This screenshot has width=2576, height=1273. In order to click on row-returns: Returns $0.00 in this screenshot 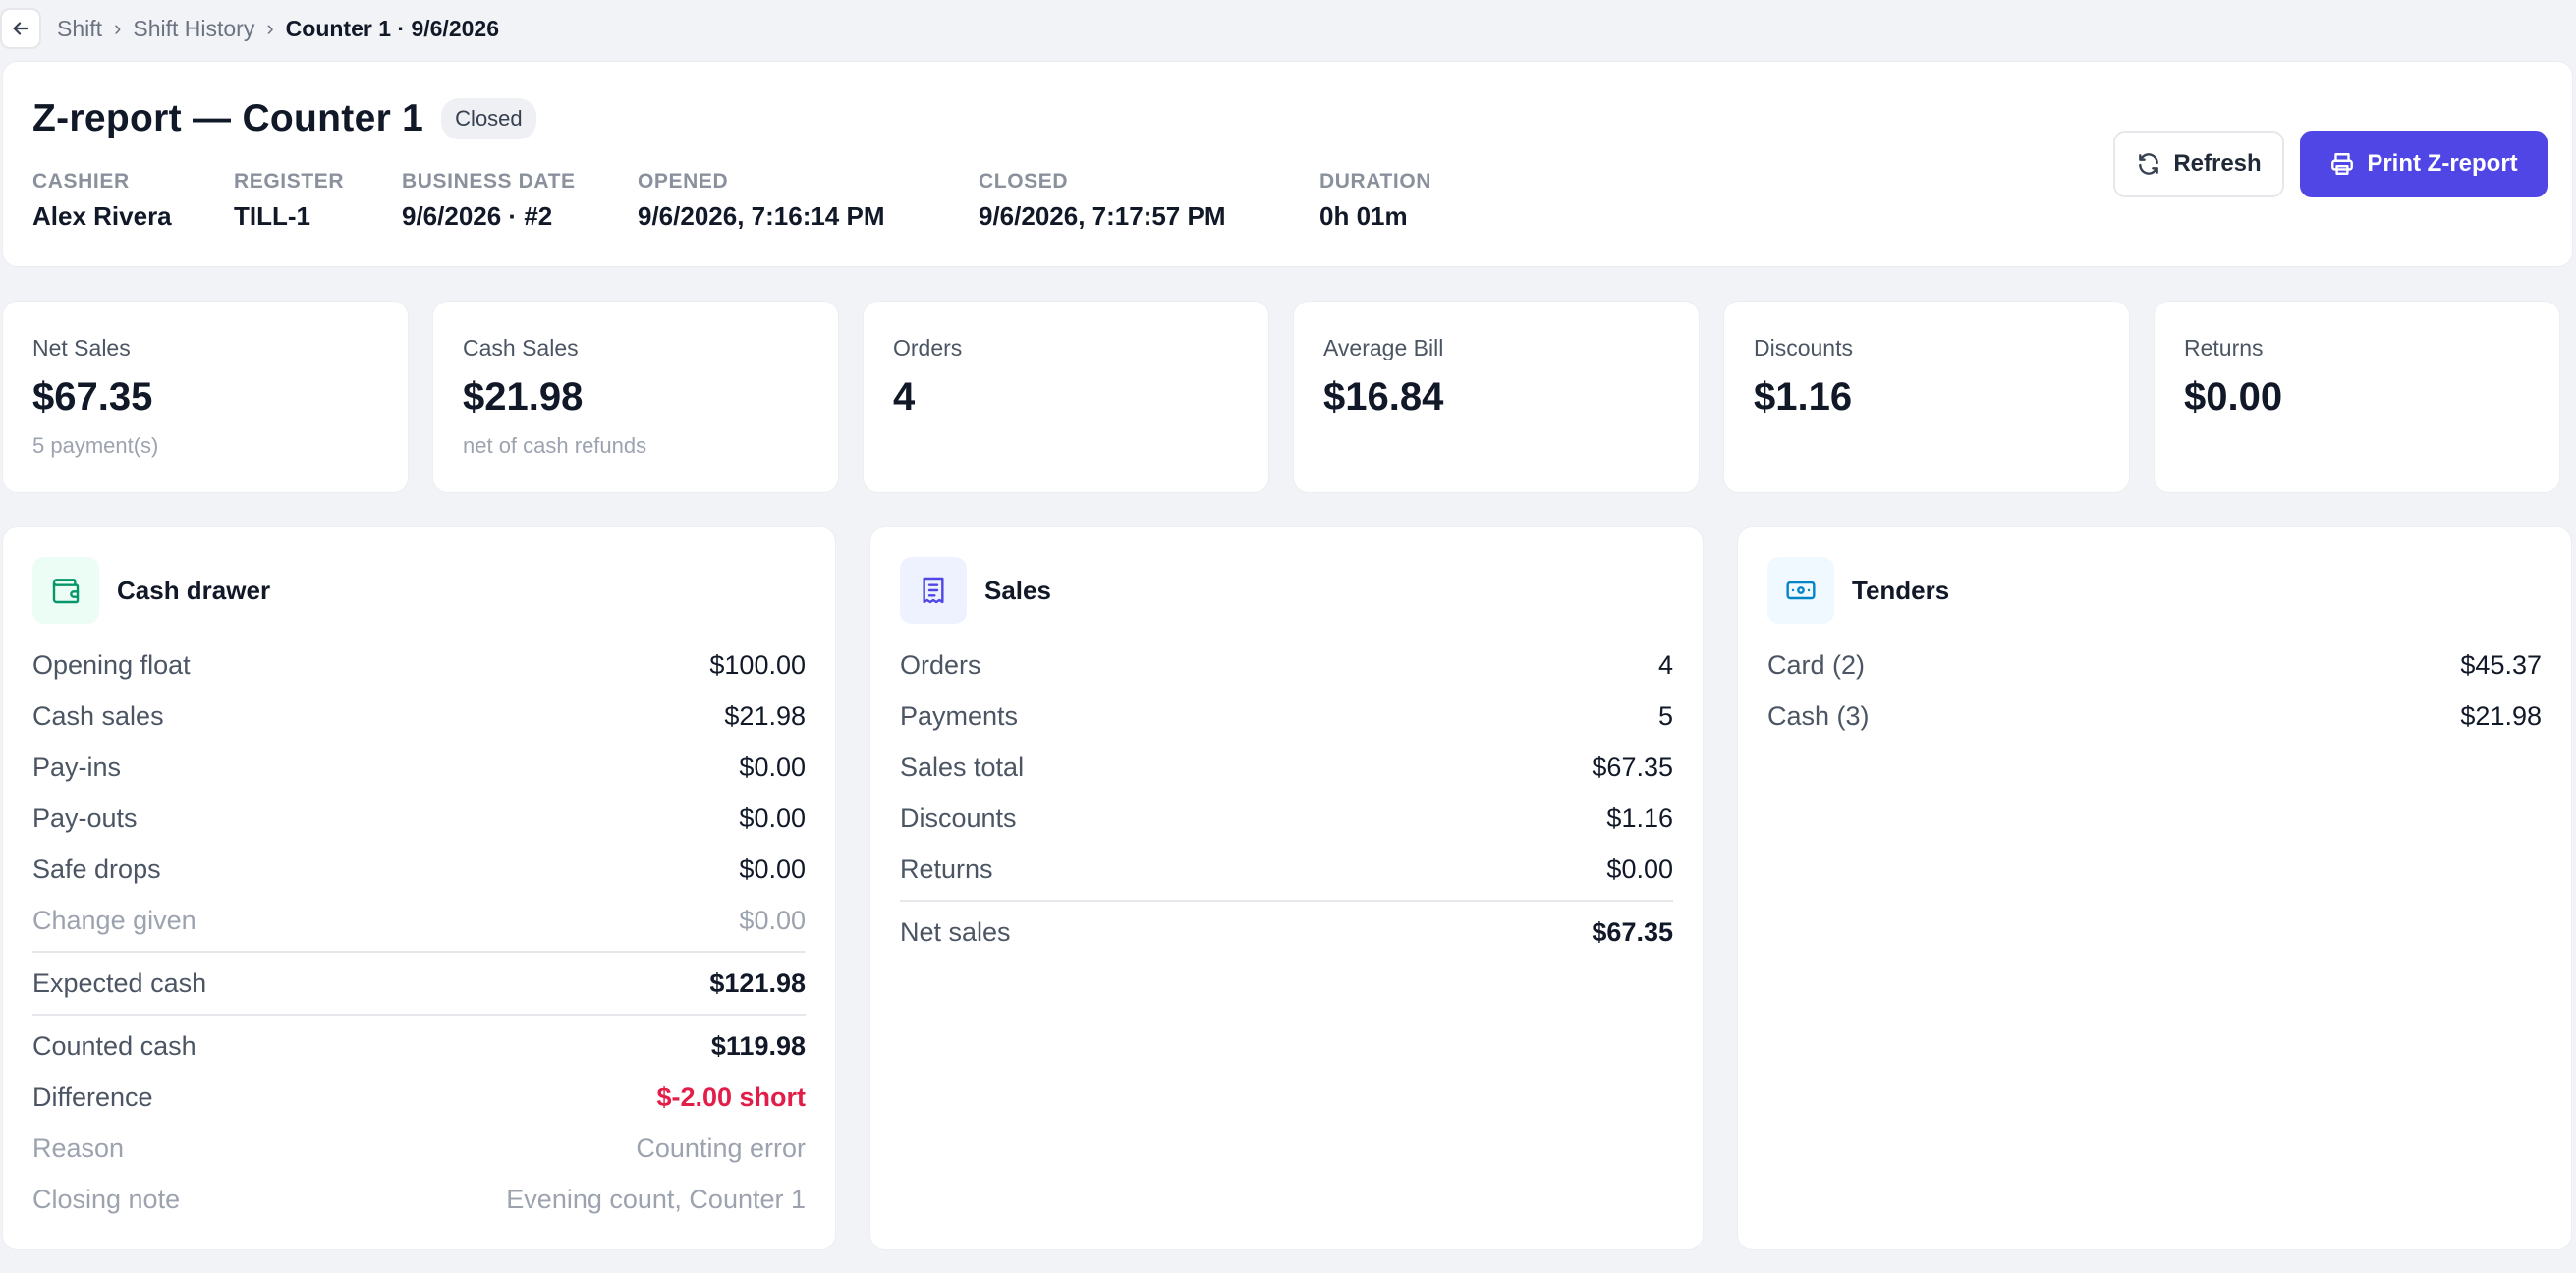, I will do `click(1286, 869)`.